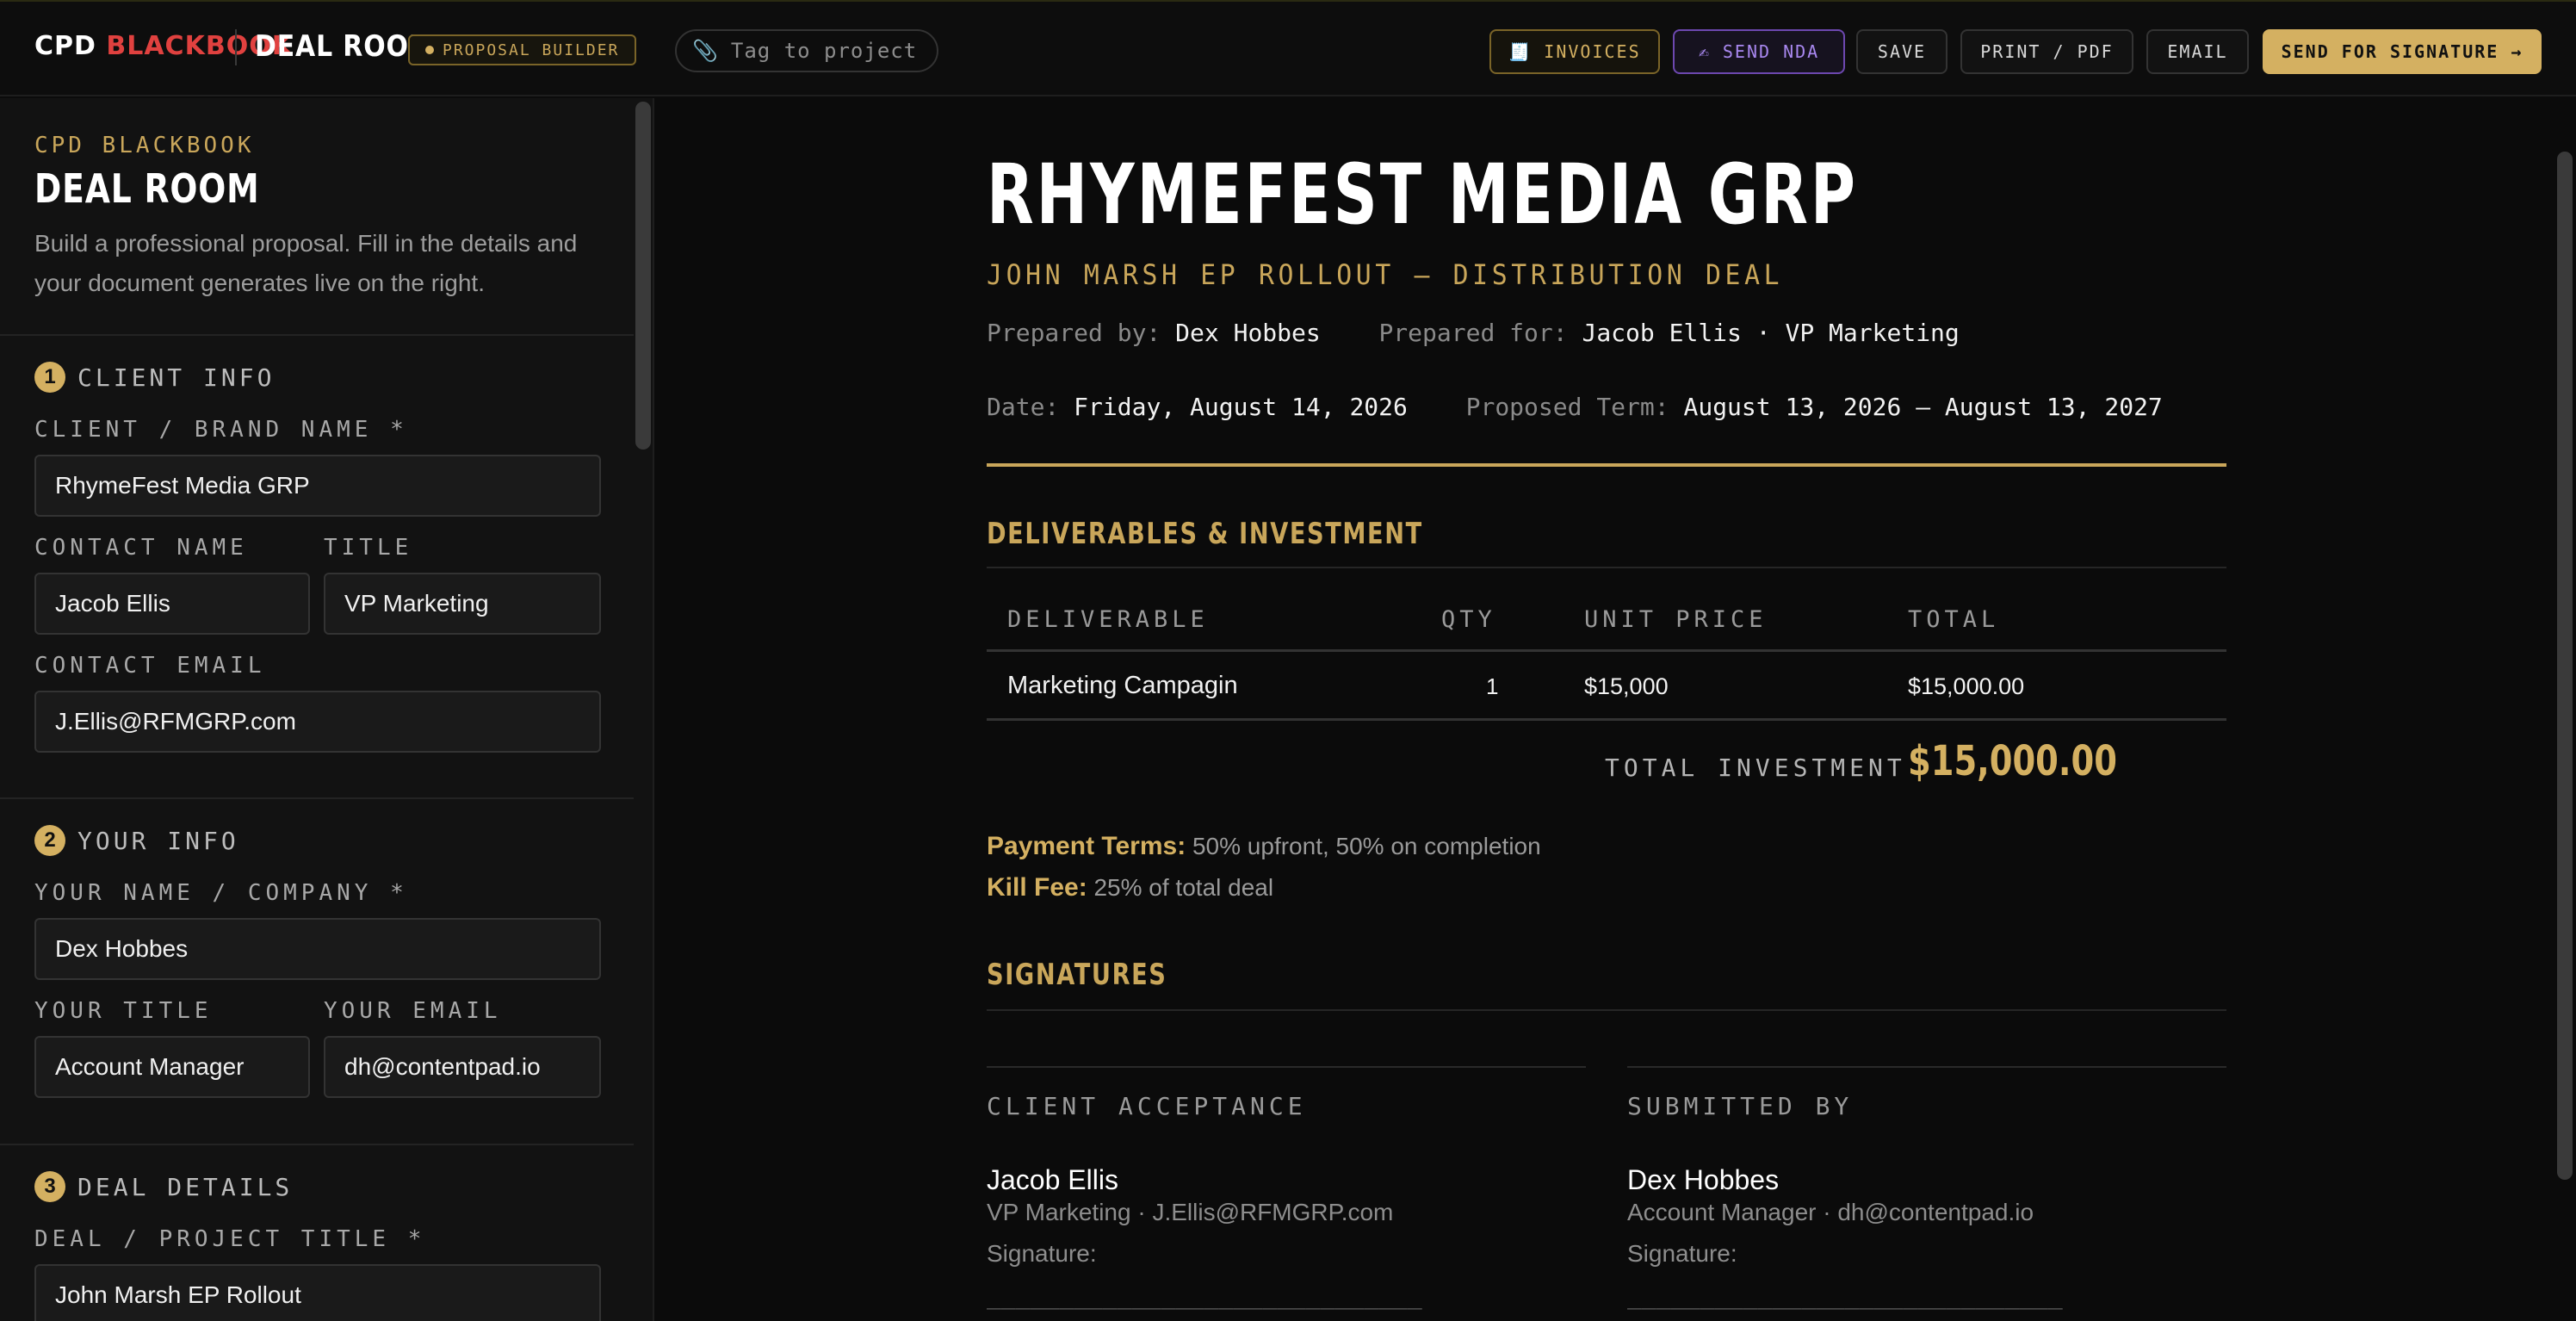 The image size is (2576, 1321). I want to click on send-nda-button: ✍ SEND NDA, so click(1759, 51).